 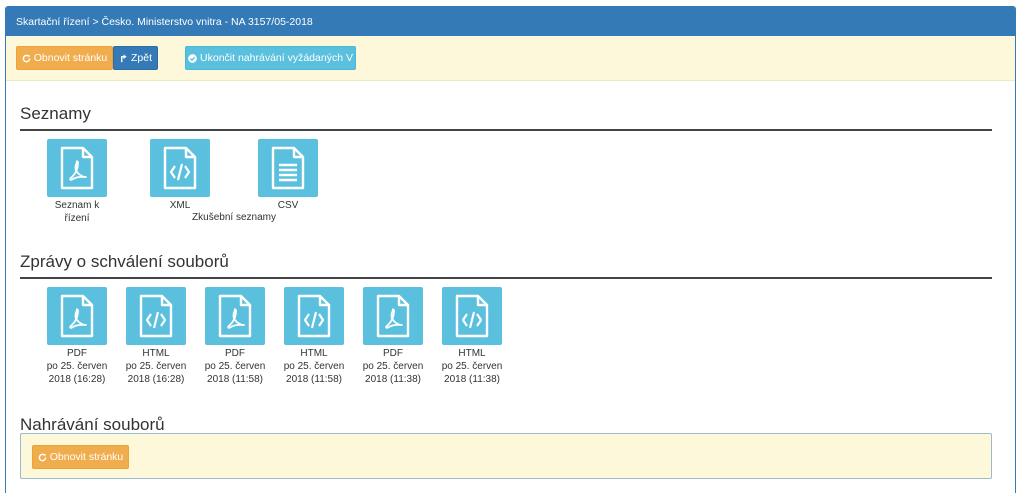 I want to click on list-item-pdf: Seznam k řízení, so click(x=77, y=182).